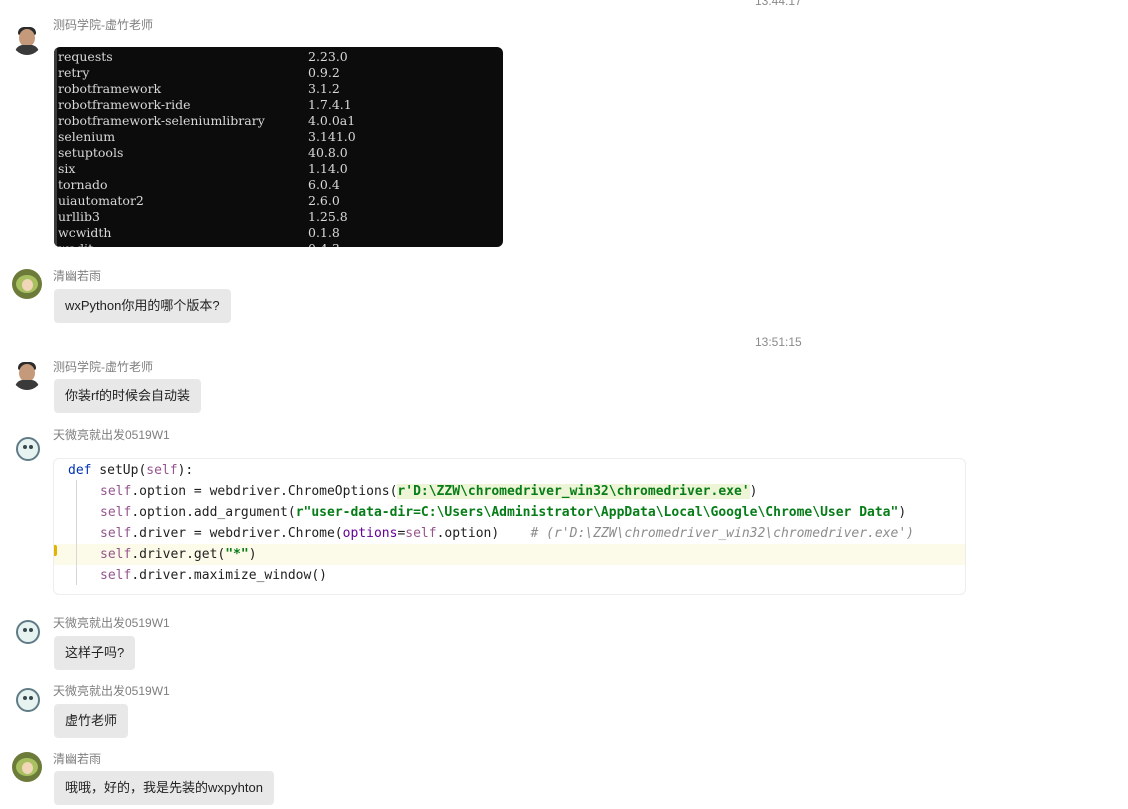 This screenshot has height=809, width=1128. I want to click on code-line: self.driver.maximize_window(), so click(213, 575).